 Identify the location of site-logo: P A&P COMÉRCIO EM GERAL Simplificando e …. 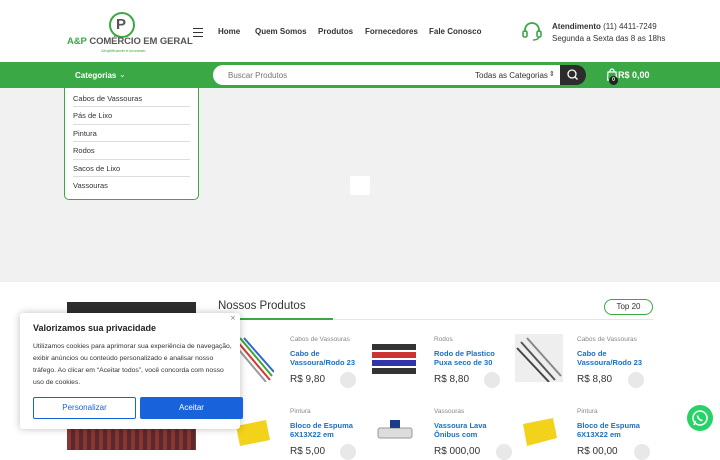
(130, 33).